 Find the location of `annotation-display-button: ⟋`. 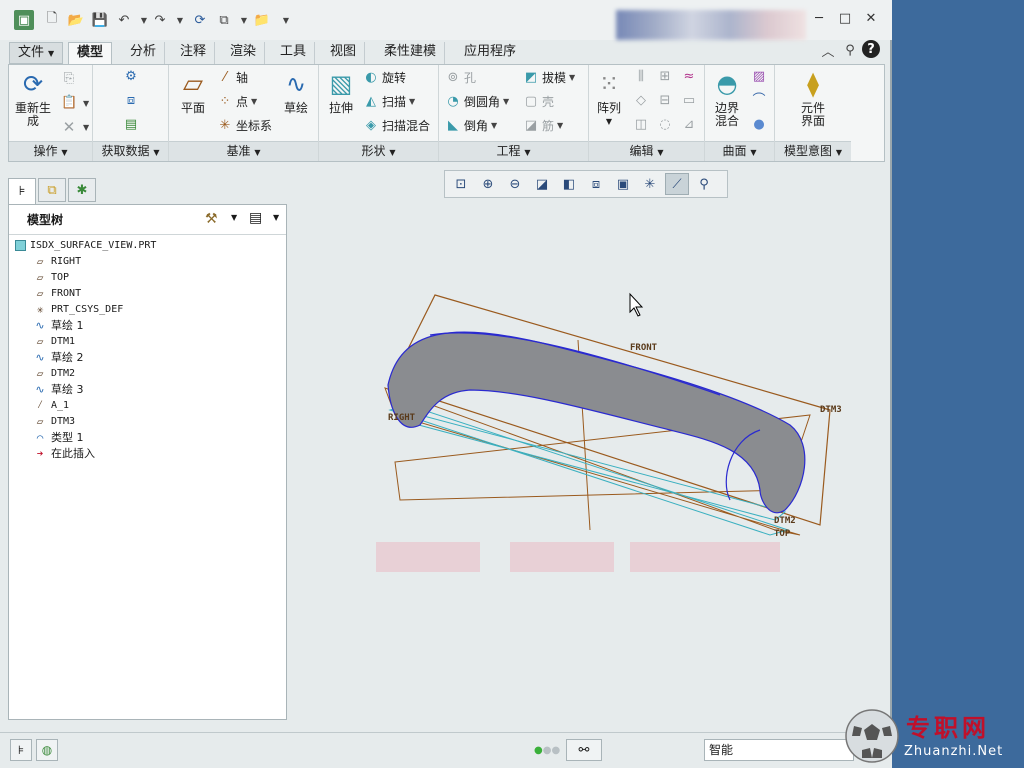

annotation-display-button: ⟋ is located at coordinates (677, 184).